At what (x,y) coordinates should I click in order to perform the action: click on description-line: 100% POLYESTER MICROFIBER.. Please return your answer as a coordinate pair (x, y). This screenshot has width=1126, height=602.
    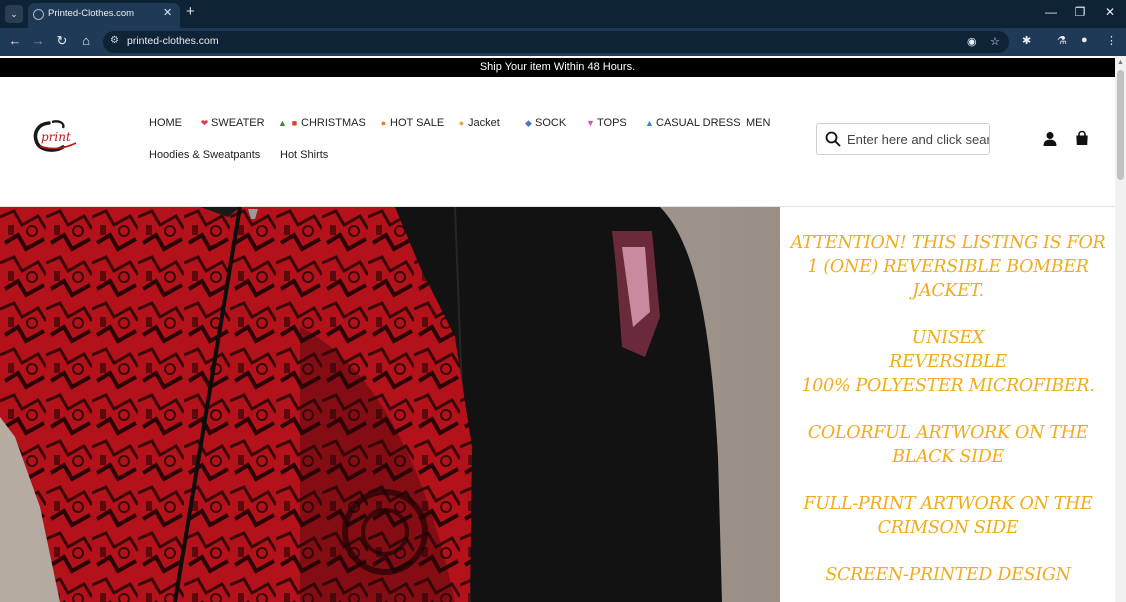
    Looking at the image, I should click on (948, 386).